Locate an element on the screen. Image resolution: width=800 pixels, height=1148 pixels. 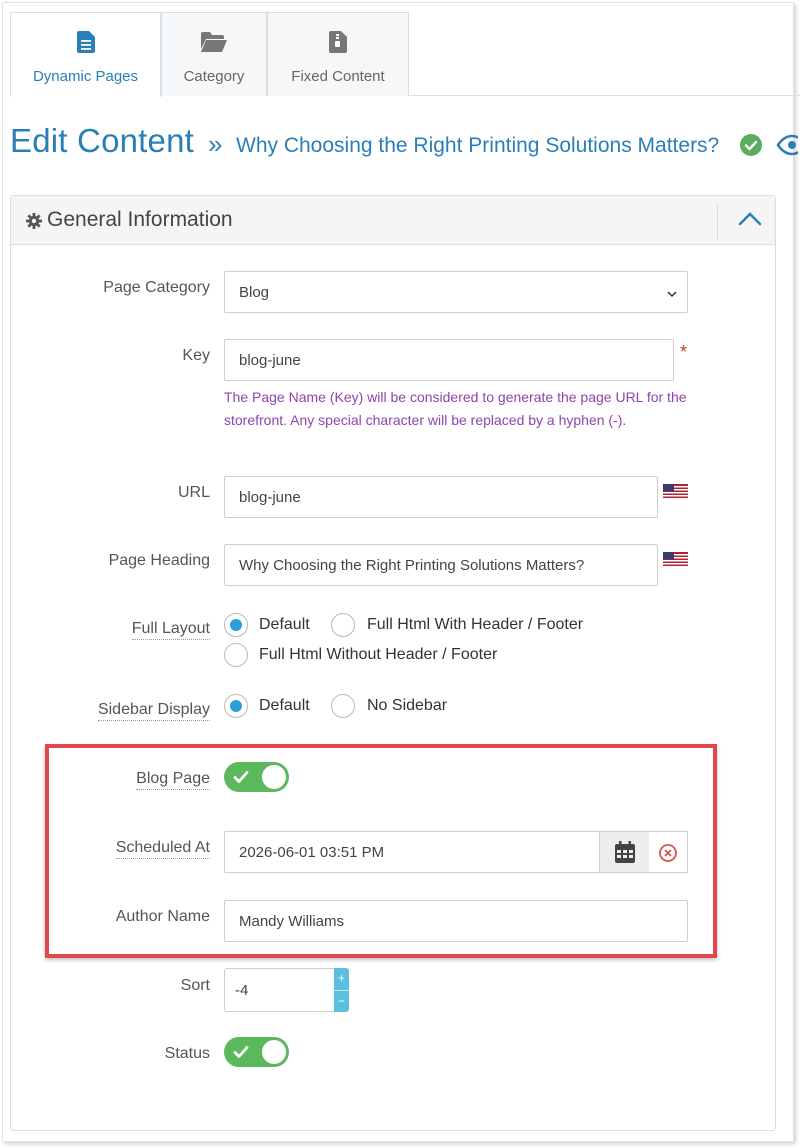
full-layout-default-radio is located at coordinates (236, 625).